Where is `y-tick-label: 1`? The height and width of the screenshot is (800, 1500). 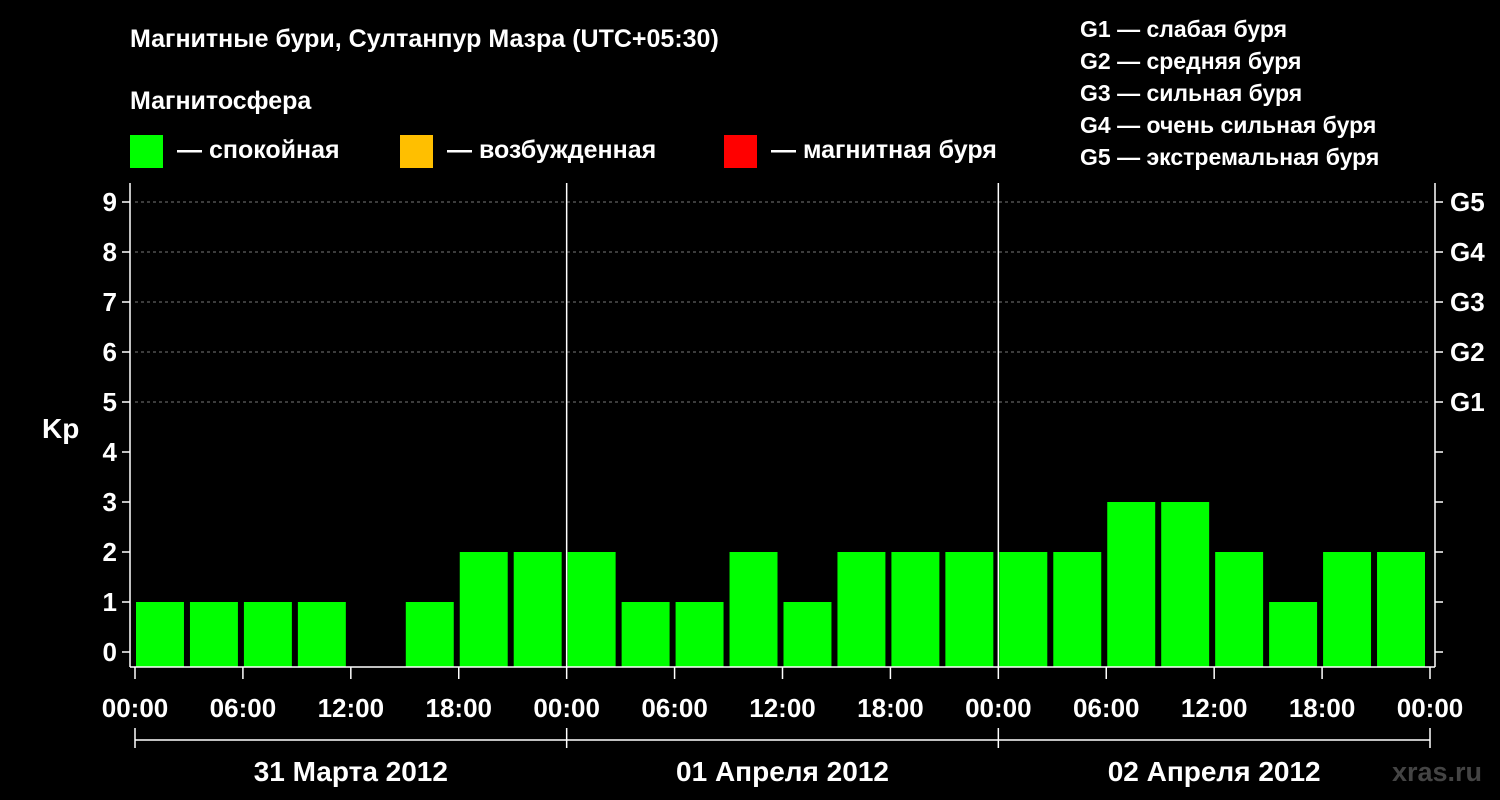
y-tick-label: 1 is located at coordinates (110, 602).